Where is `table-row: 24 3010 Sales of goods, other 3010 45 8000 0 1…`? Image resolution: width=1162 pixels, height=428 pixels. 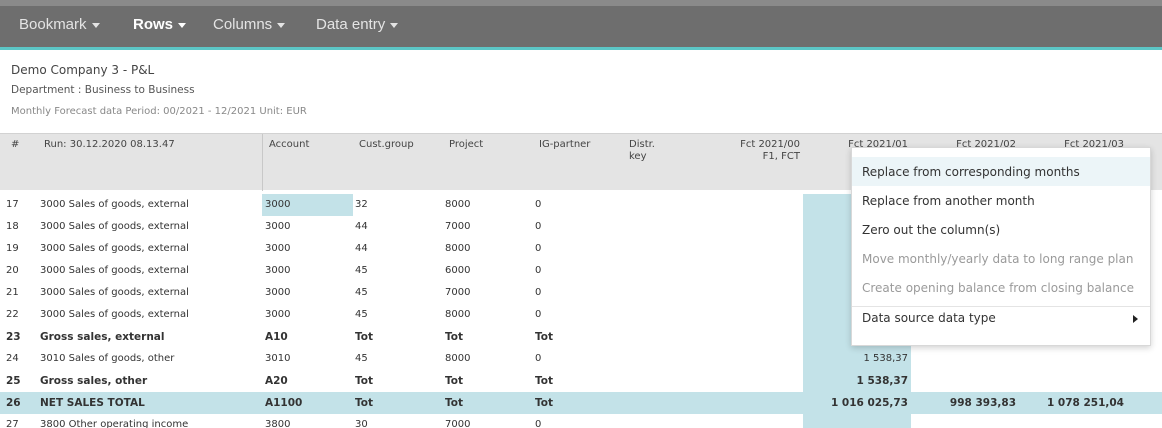 table-row: 24 3010 Sales of goods, other 3010 45 8000 0 1… is located at coordinates (581, 359).